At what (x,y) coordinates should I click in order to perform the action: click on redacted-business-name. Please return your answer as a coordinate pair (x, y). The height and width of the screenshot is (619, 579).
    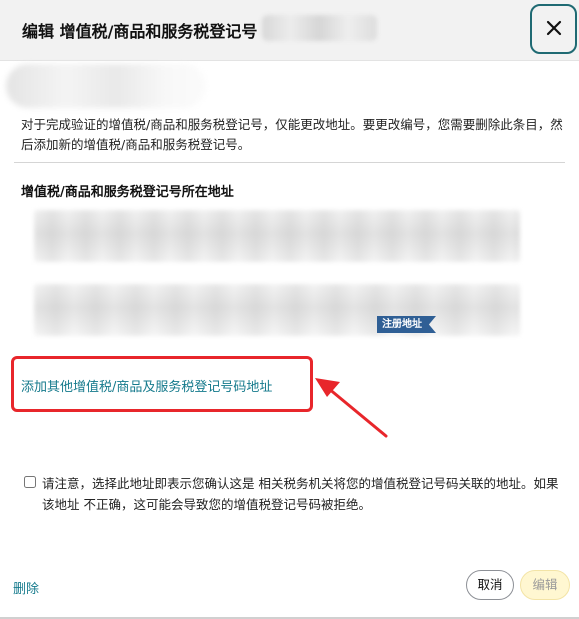
    Looking at the image, I should click on (106, 86).